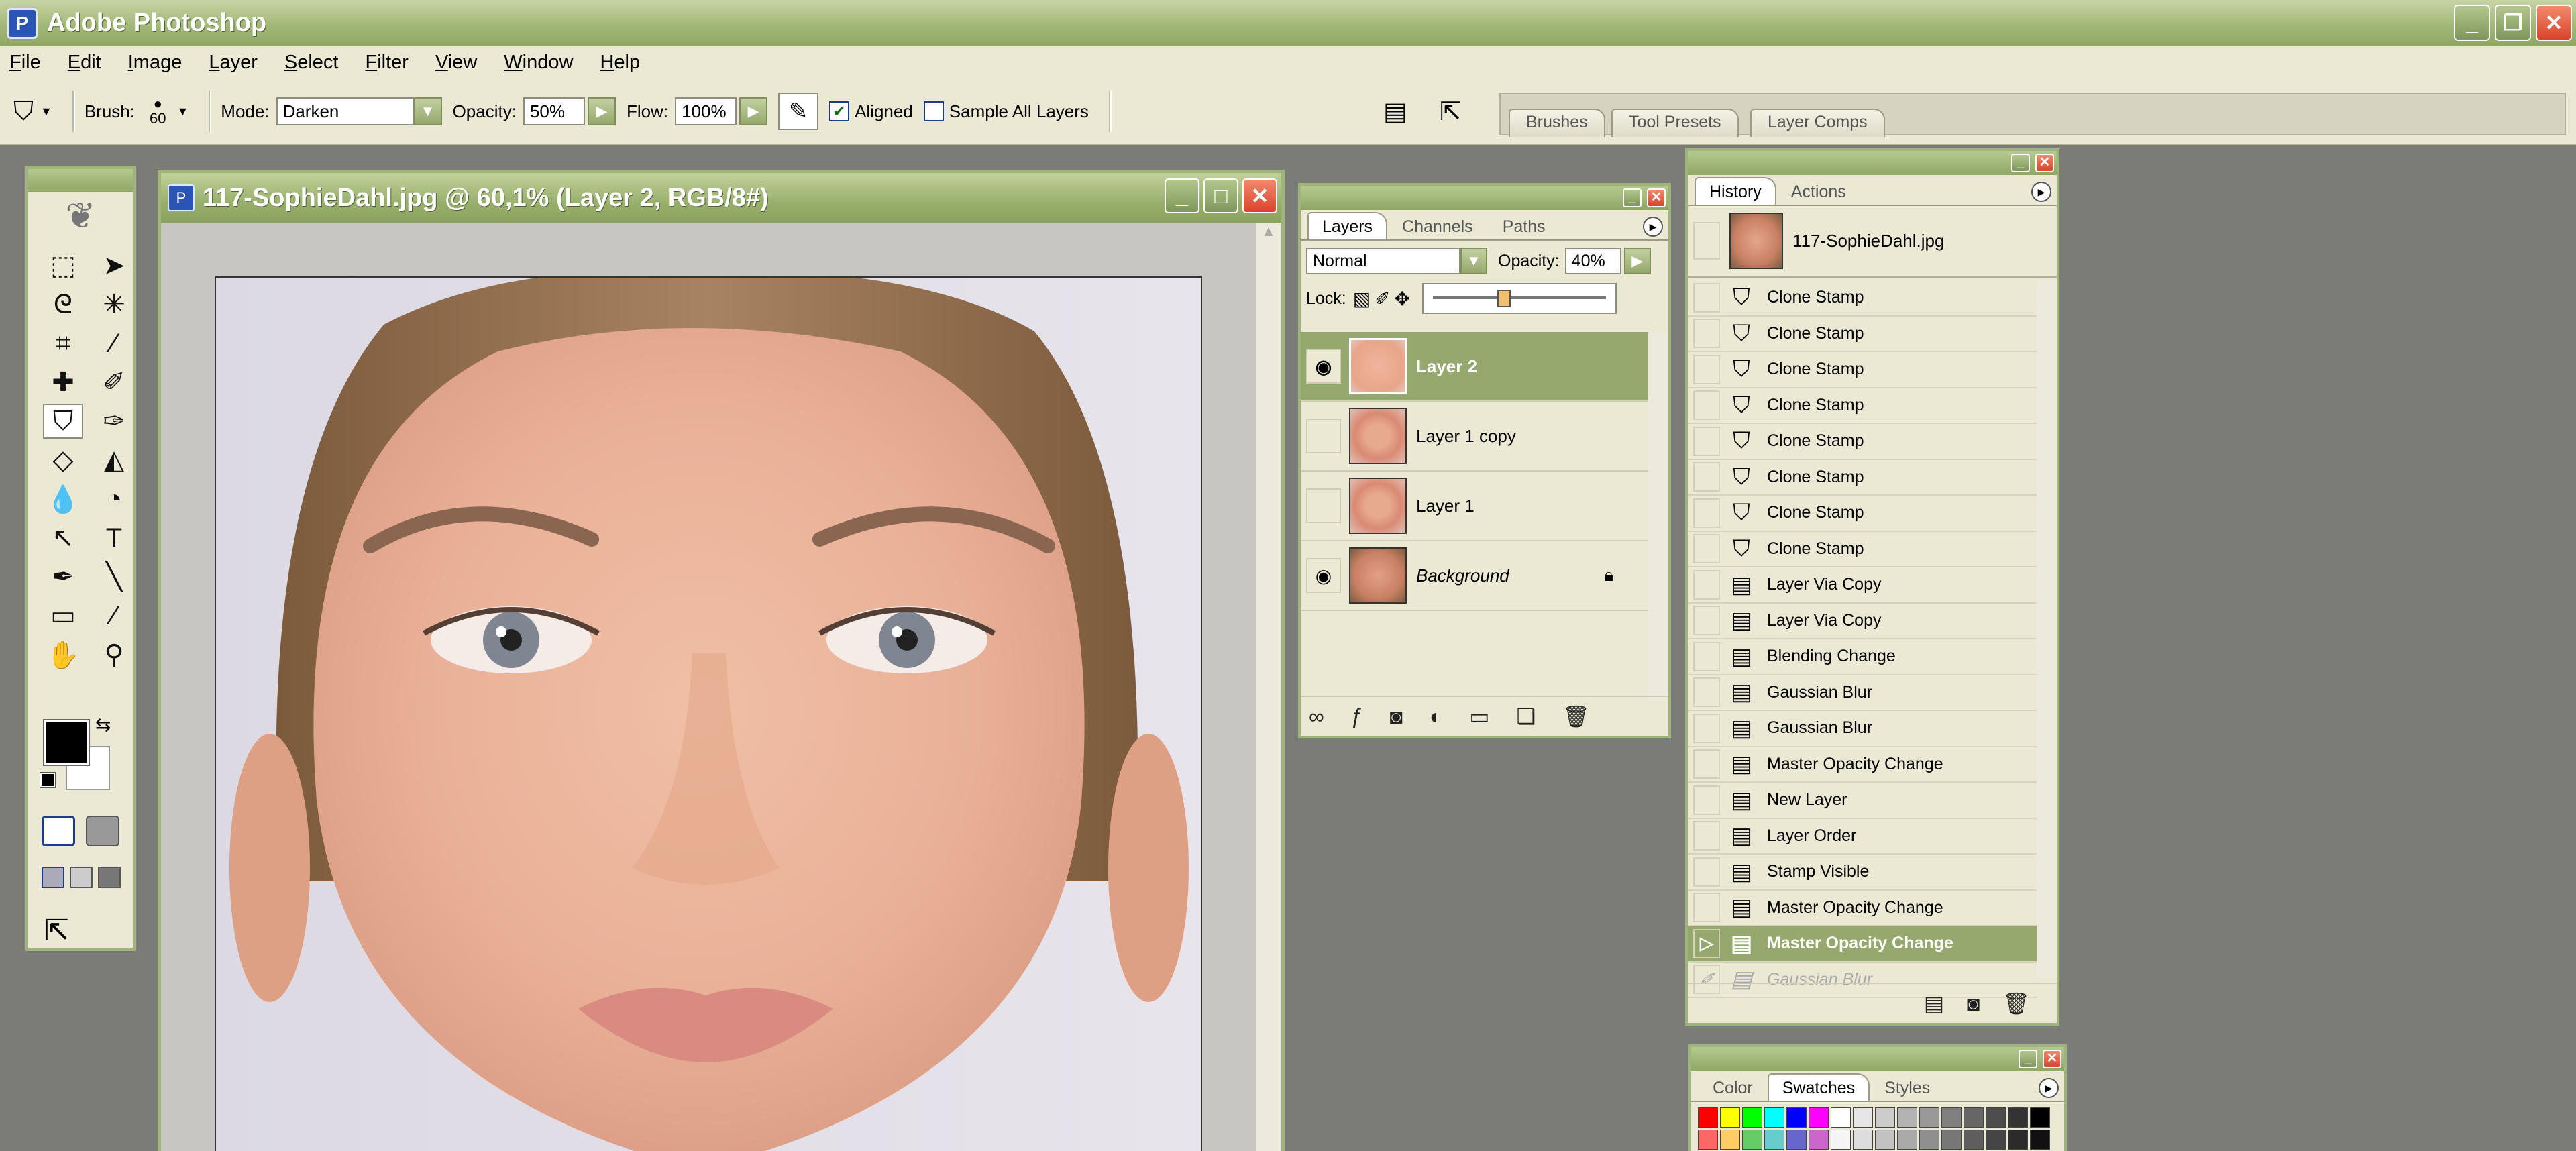 This screenshot has height=1151, width=2576. I want to click on mode-select: Darken, so click(345, 111).